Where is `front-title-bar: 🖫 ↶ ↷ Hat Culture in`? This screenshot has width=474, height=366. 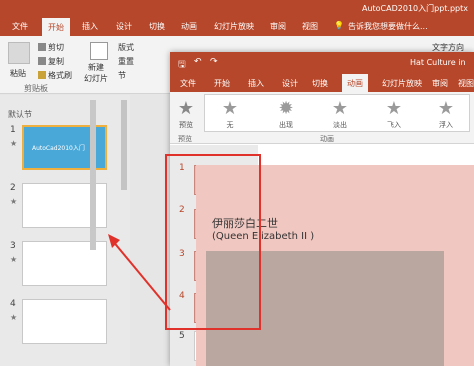 front-title-bar: 🖫 ↶ ↷ Hat Culture in is located at coordinates (322, 63).